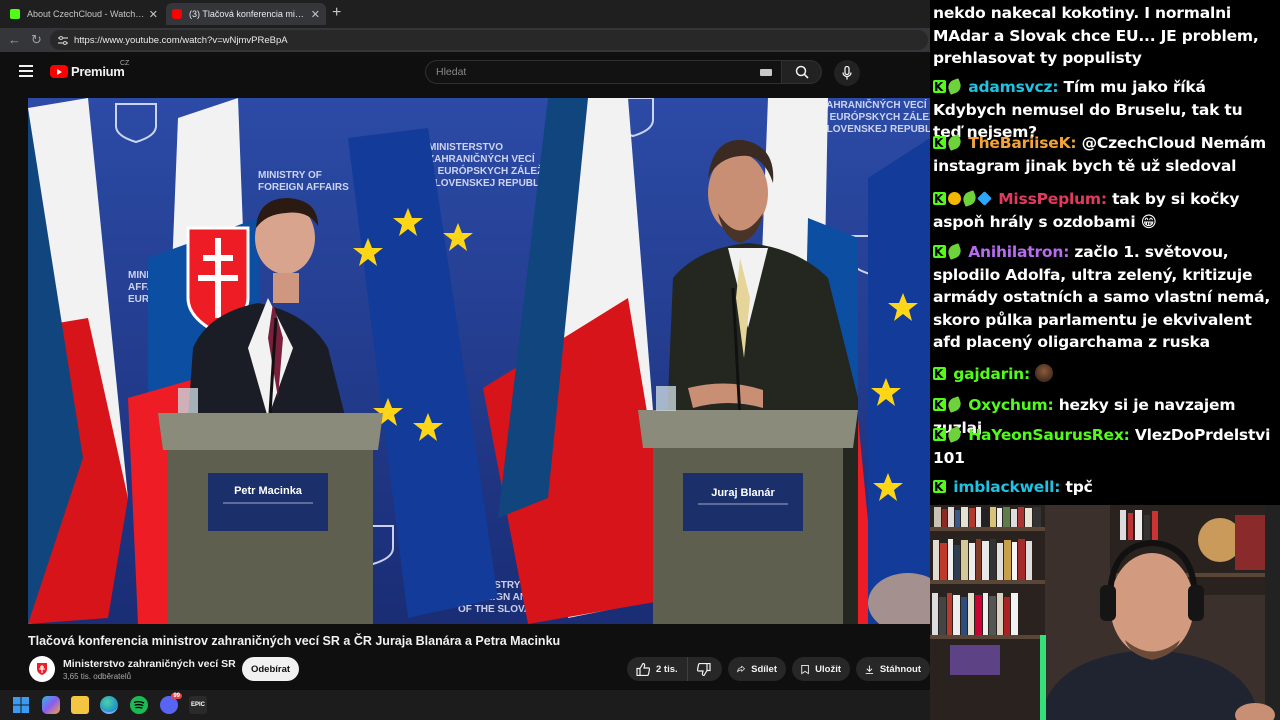 Image resolution: width=1280 pixels, height=720 pixels. I want to click on chat-message: imblackwell: tpč, so click(1104, 487).